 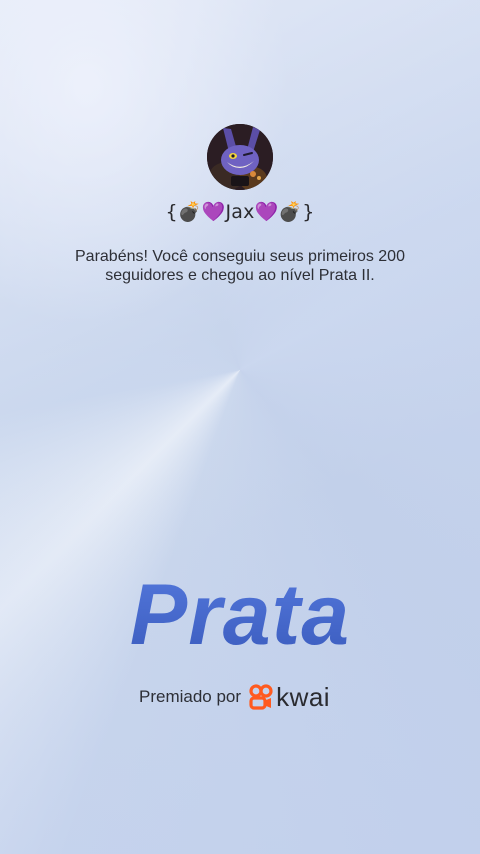 What do you see at coordinates (261, 697) in the screenshot?
I see `kwai-icon` at bounding box center [261, 697].